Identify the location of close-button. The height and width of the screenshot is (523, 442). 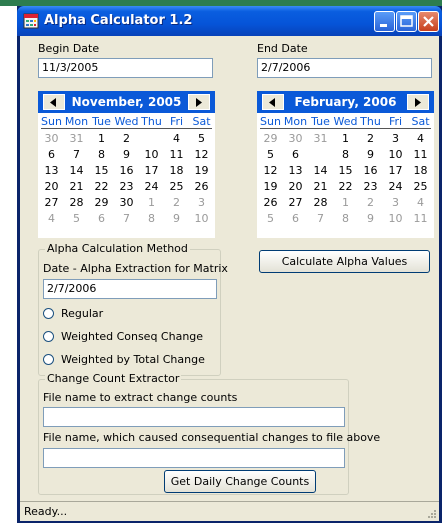
(428, 21).